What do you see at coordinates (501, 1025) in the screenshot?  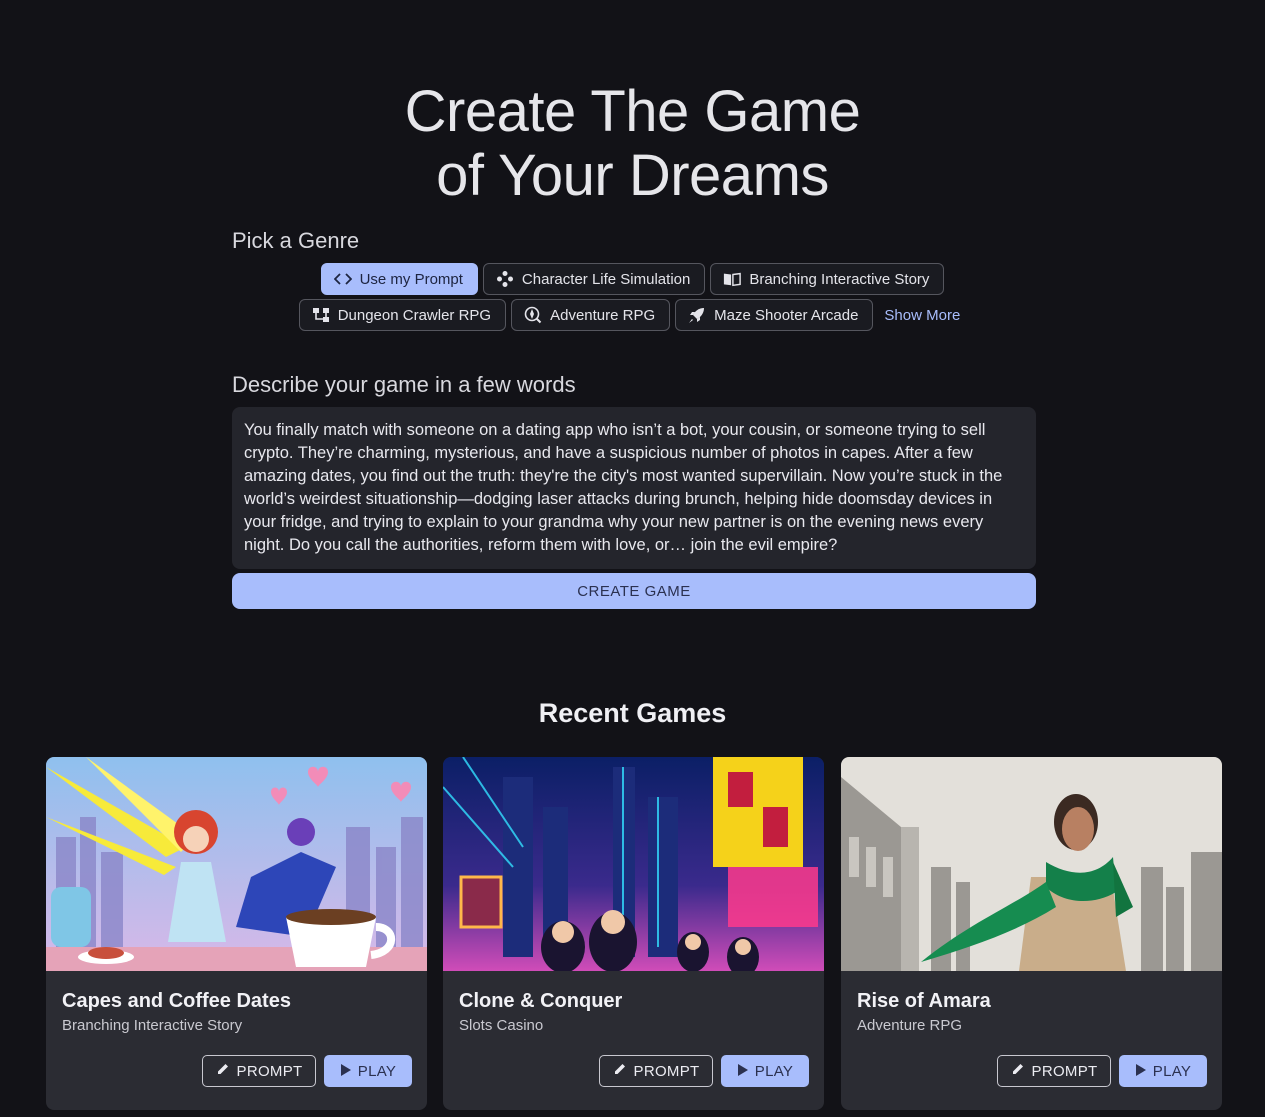 I see `game-genre: Slots Casino` at bounding box center [501, 1025].